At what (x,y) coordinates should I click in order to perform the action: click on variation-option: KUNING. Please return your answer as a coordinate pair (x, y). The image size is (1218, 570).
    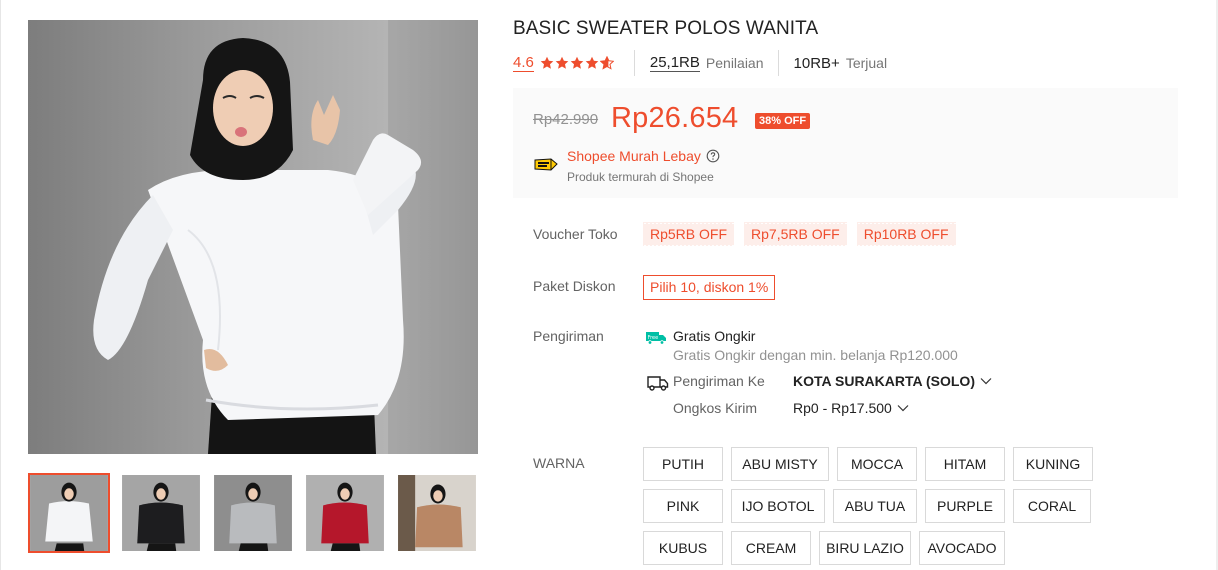
    Looking at the image, I should click on (1053, 464).